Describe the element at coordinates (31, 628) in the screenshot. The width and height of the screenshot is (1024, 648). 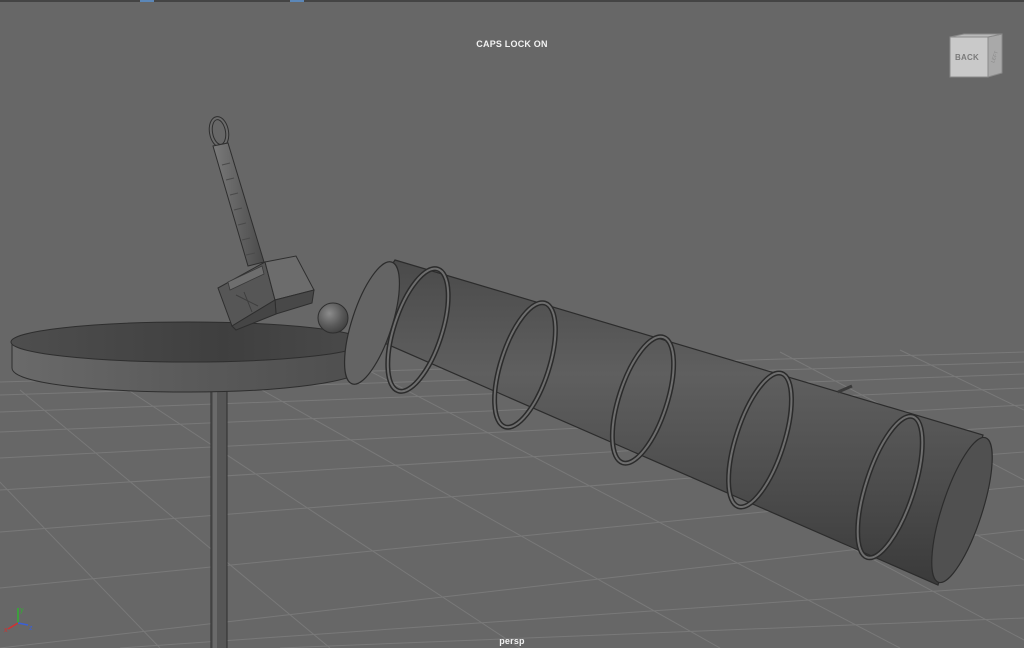
I see `axis-z-label: z` at that location.